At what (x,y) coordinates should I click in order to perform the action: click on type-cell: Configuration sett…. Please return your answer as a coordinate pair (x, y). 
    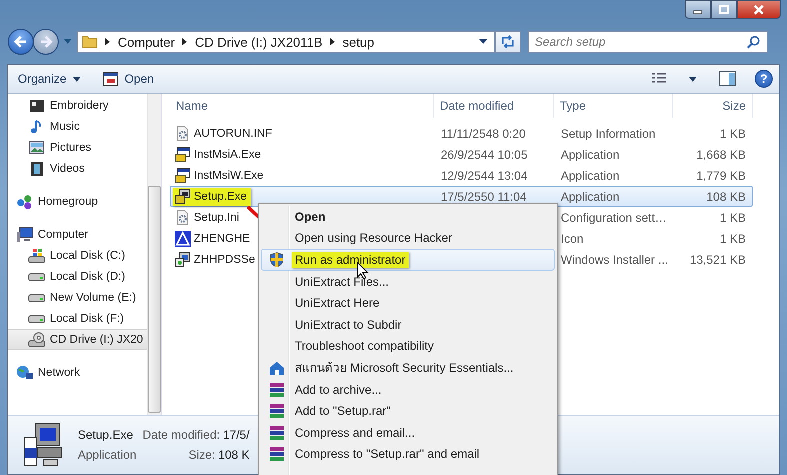
    Looking at the image, I should click on (614, 217).